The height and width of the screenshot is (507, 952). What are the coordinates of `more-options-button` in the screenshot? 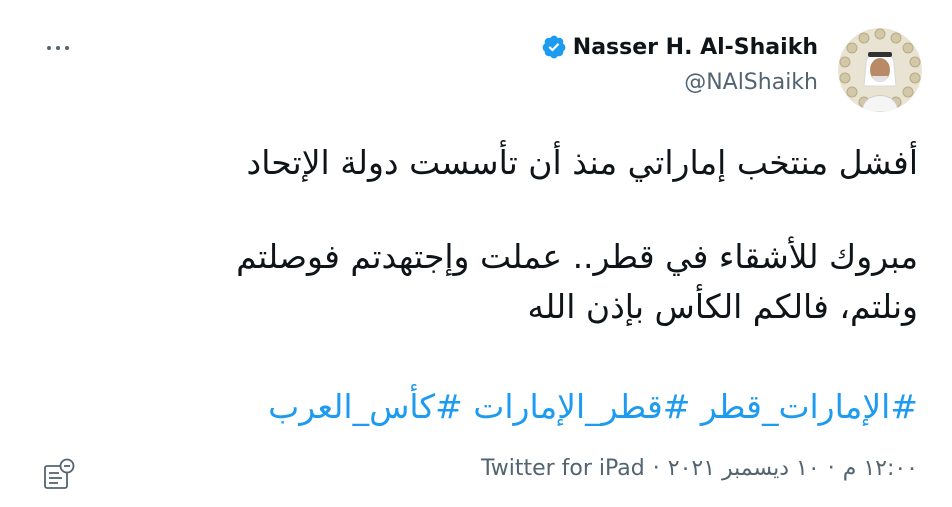 It's located at (58, 48).